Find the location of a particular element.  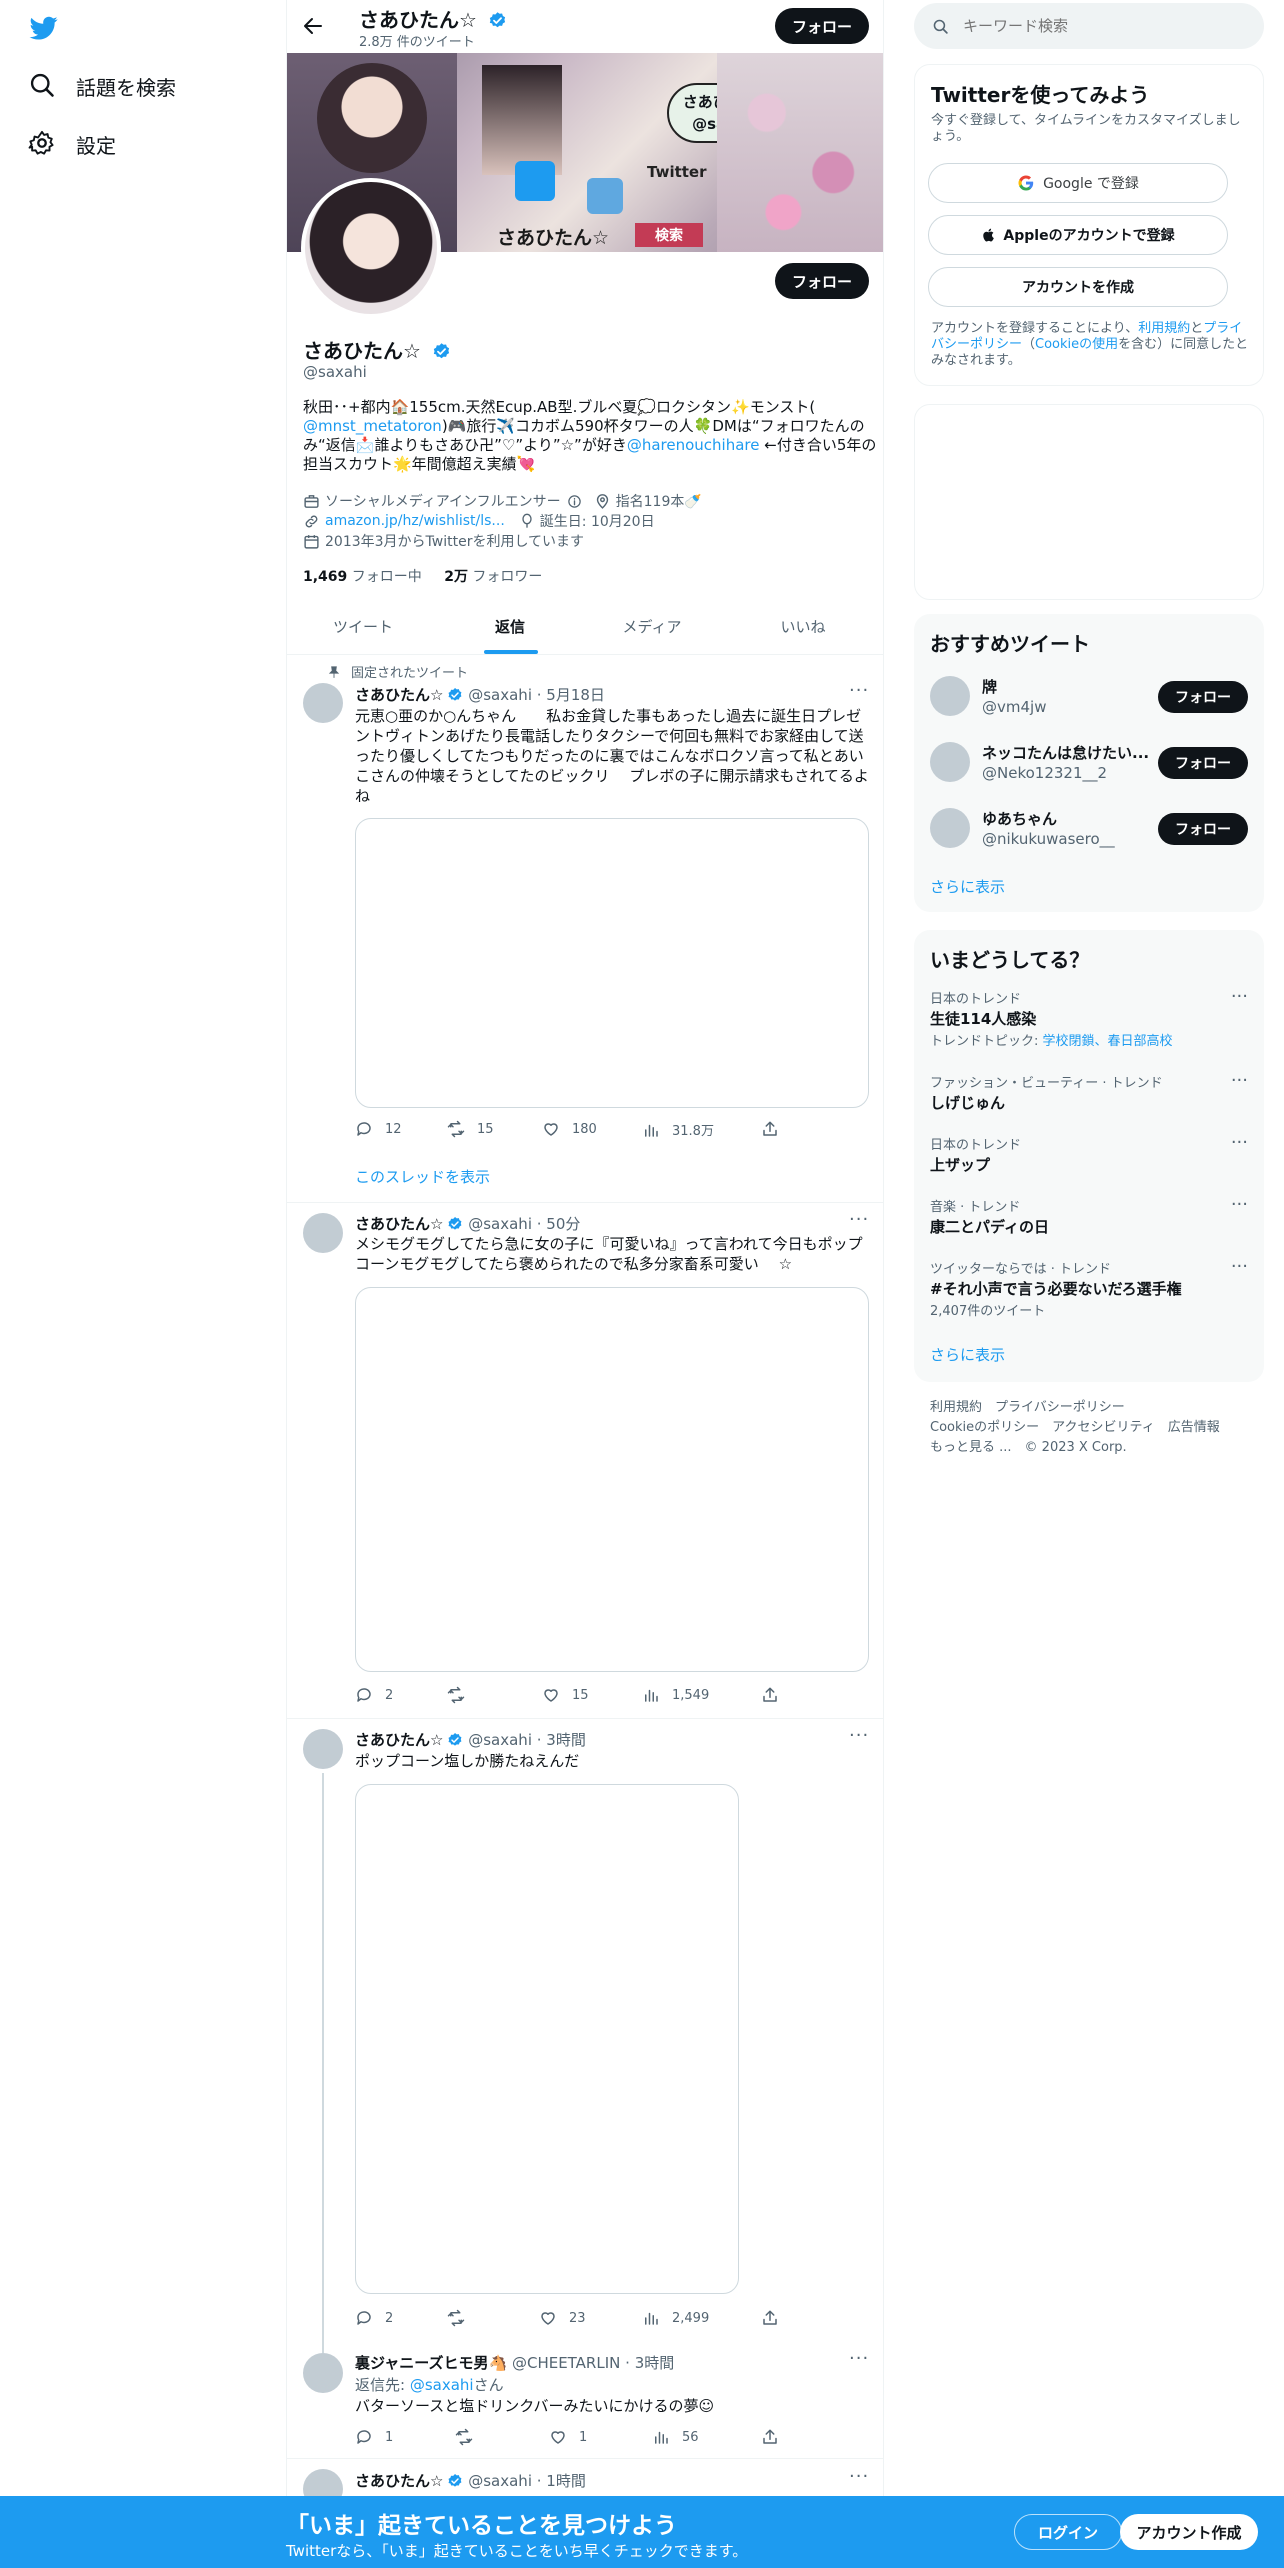

apple-signup-button: Appleのアカウントで登録 is located at coordinates (1078, 235).